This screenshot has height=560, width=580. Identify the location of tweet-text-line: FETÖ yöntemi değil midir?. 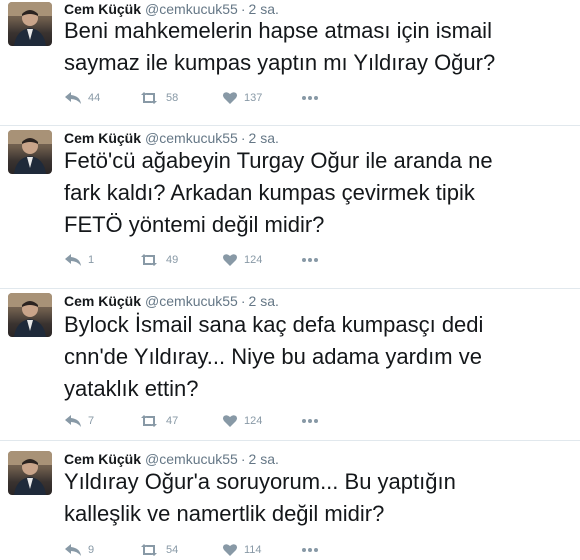
(194, 224).